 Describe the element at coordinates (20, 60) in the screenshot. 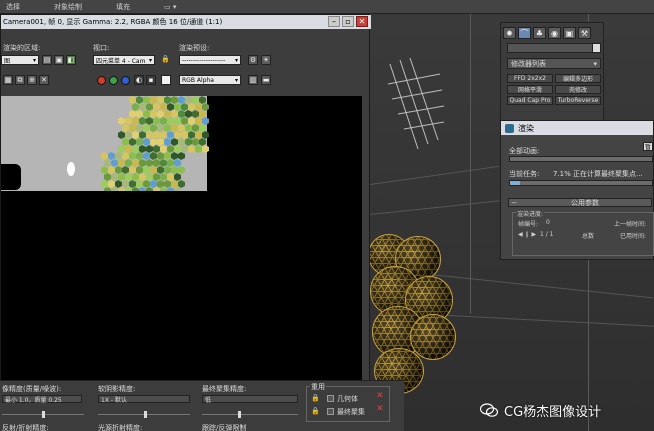

I see `render-area-dropdown: 图 ▾` at that location.